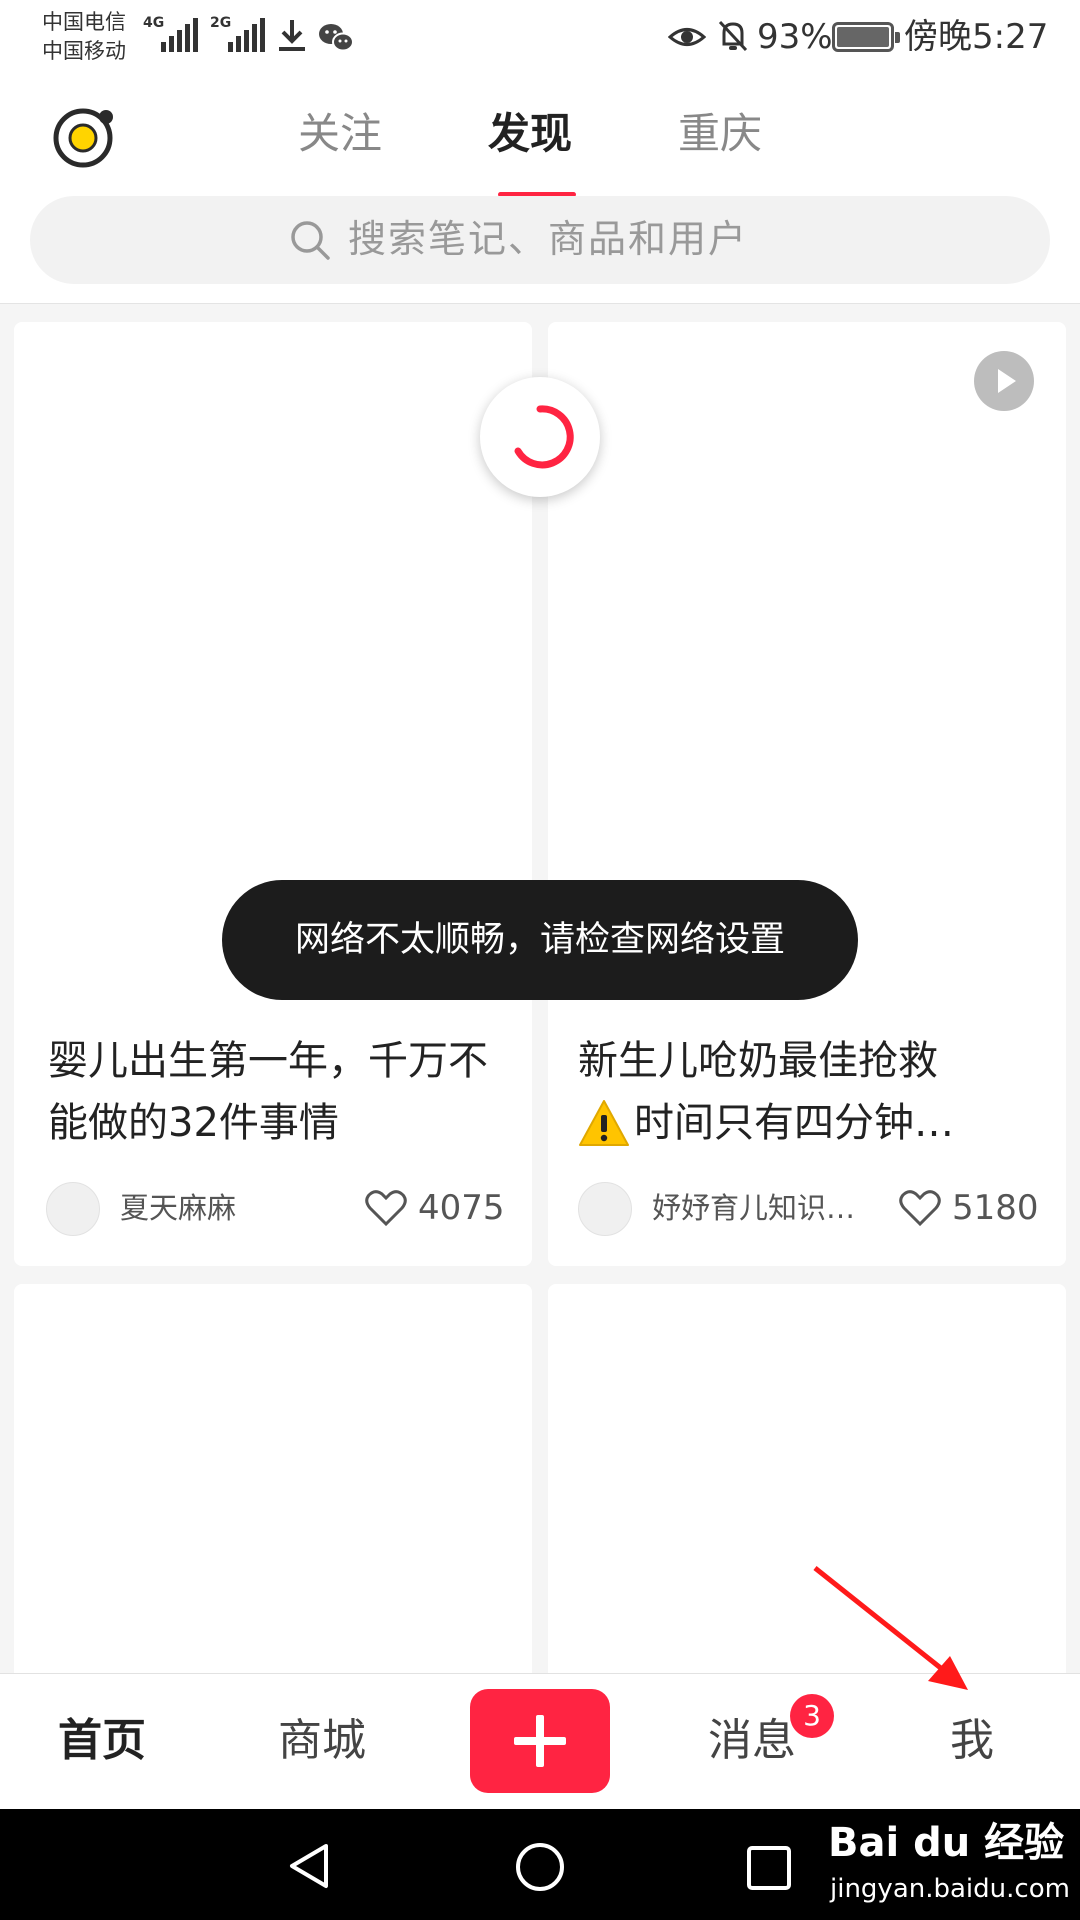  What do you see at coordinates (946, 1843) in the screenshot?
I see `watermark-brand: Bai du 经验` at bounding box center [946, 1843].